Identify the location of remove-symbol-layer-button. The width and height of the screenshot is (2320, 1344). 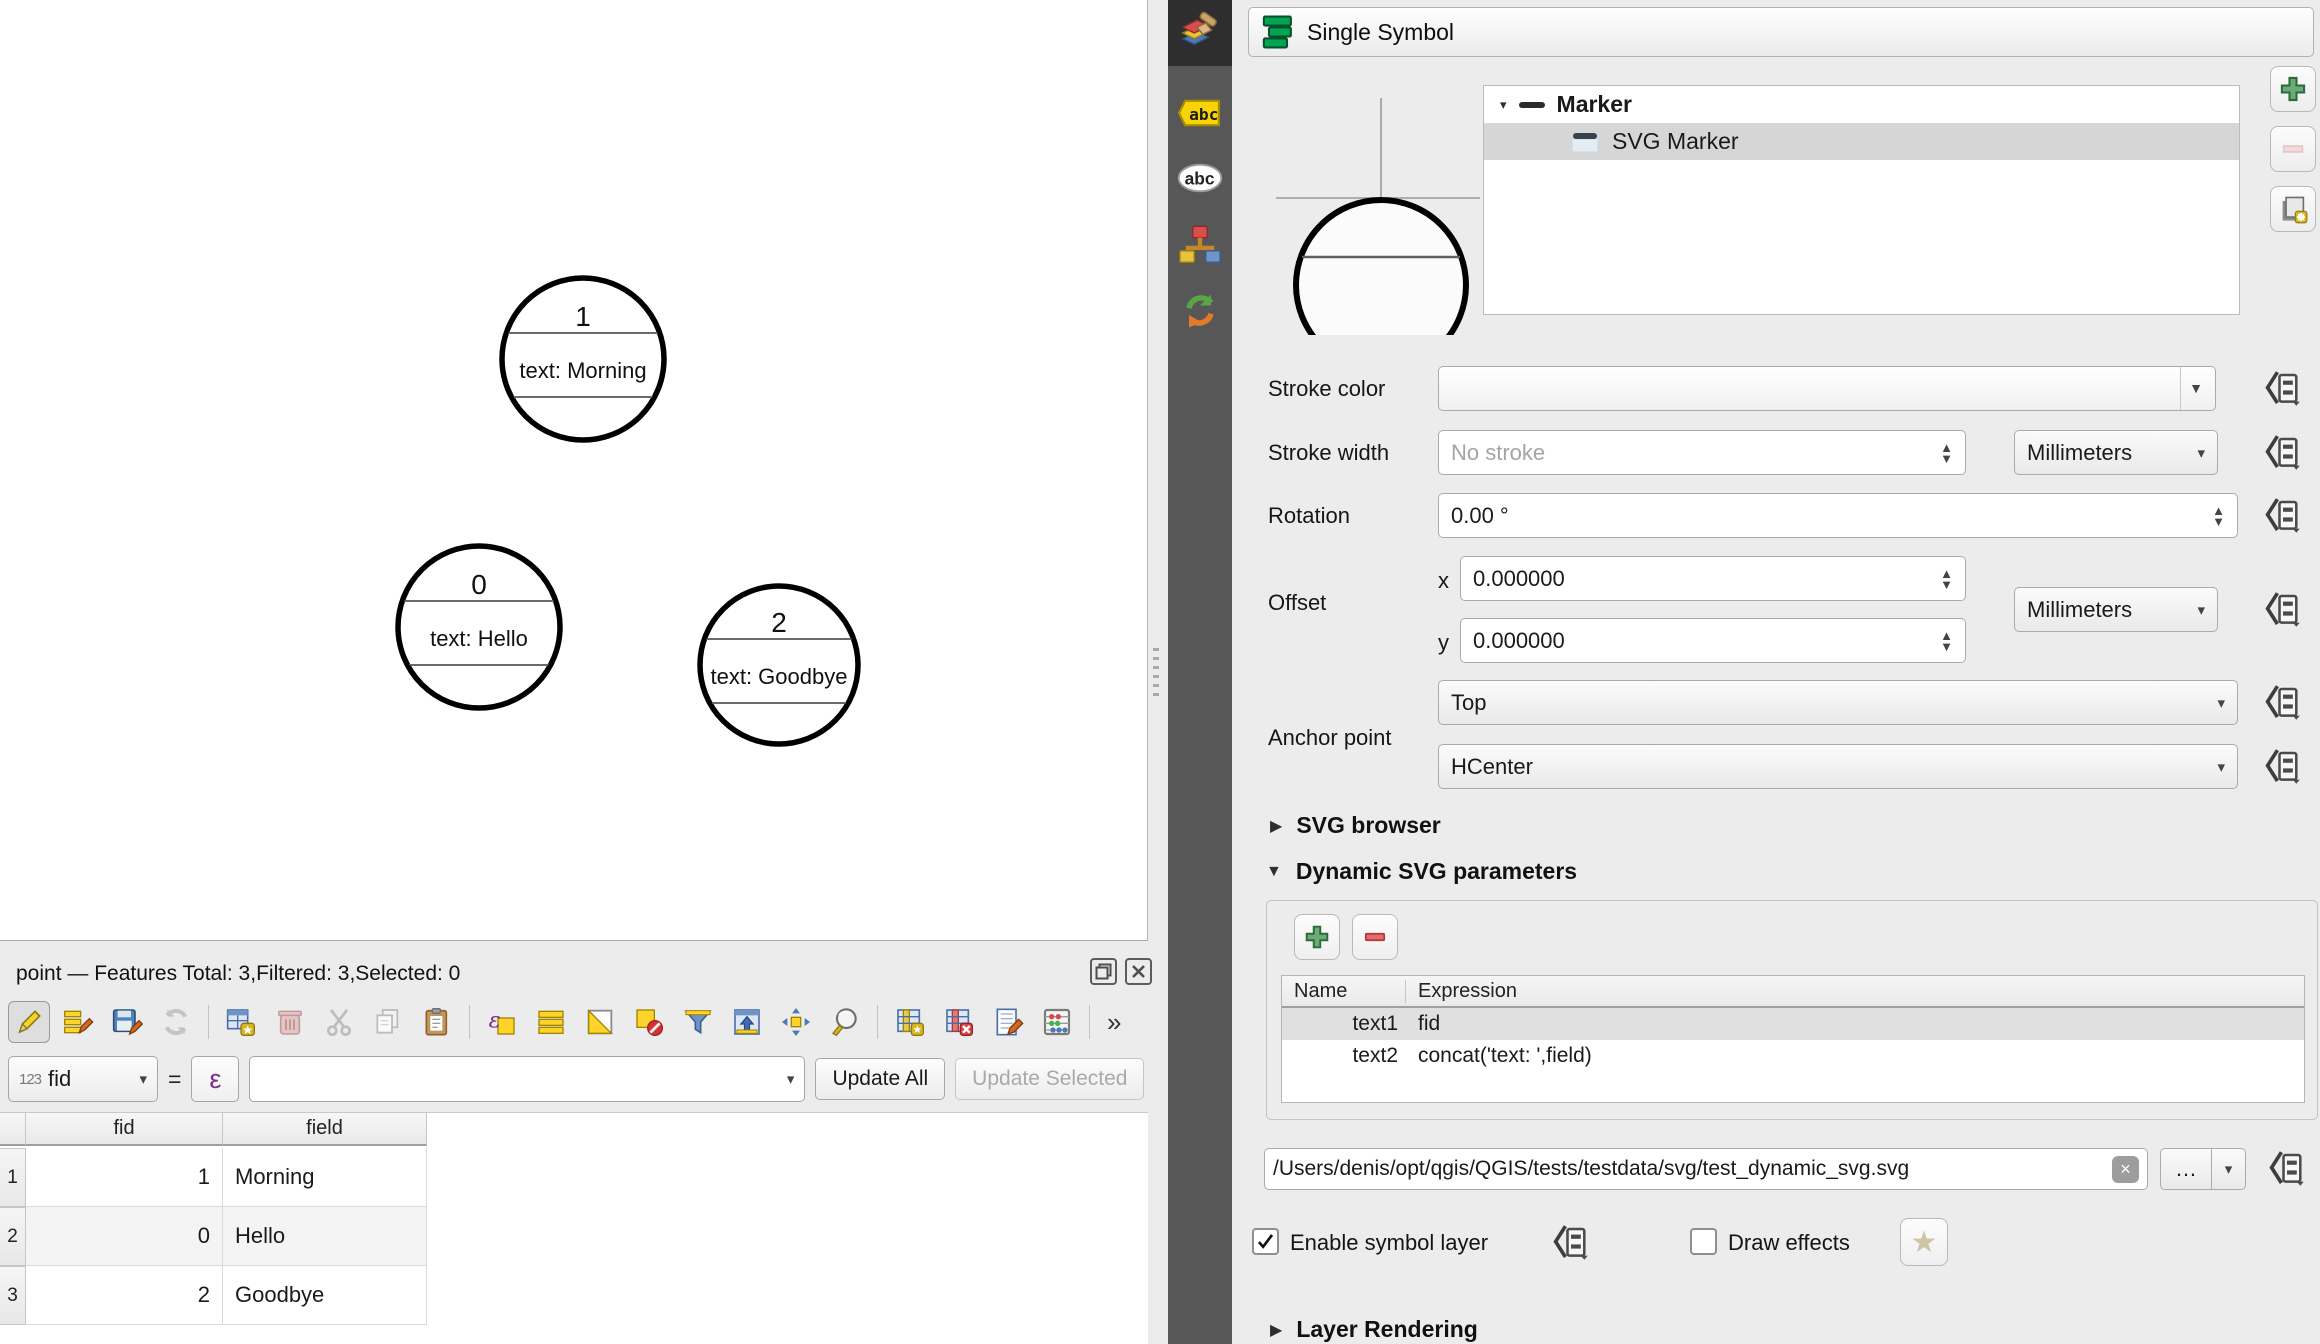
(2293, 149).